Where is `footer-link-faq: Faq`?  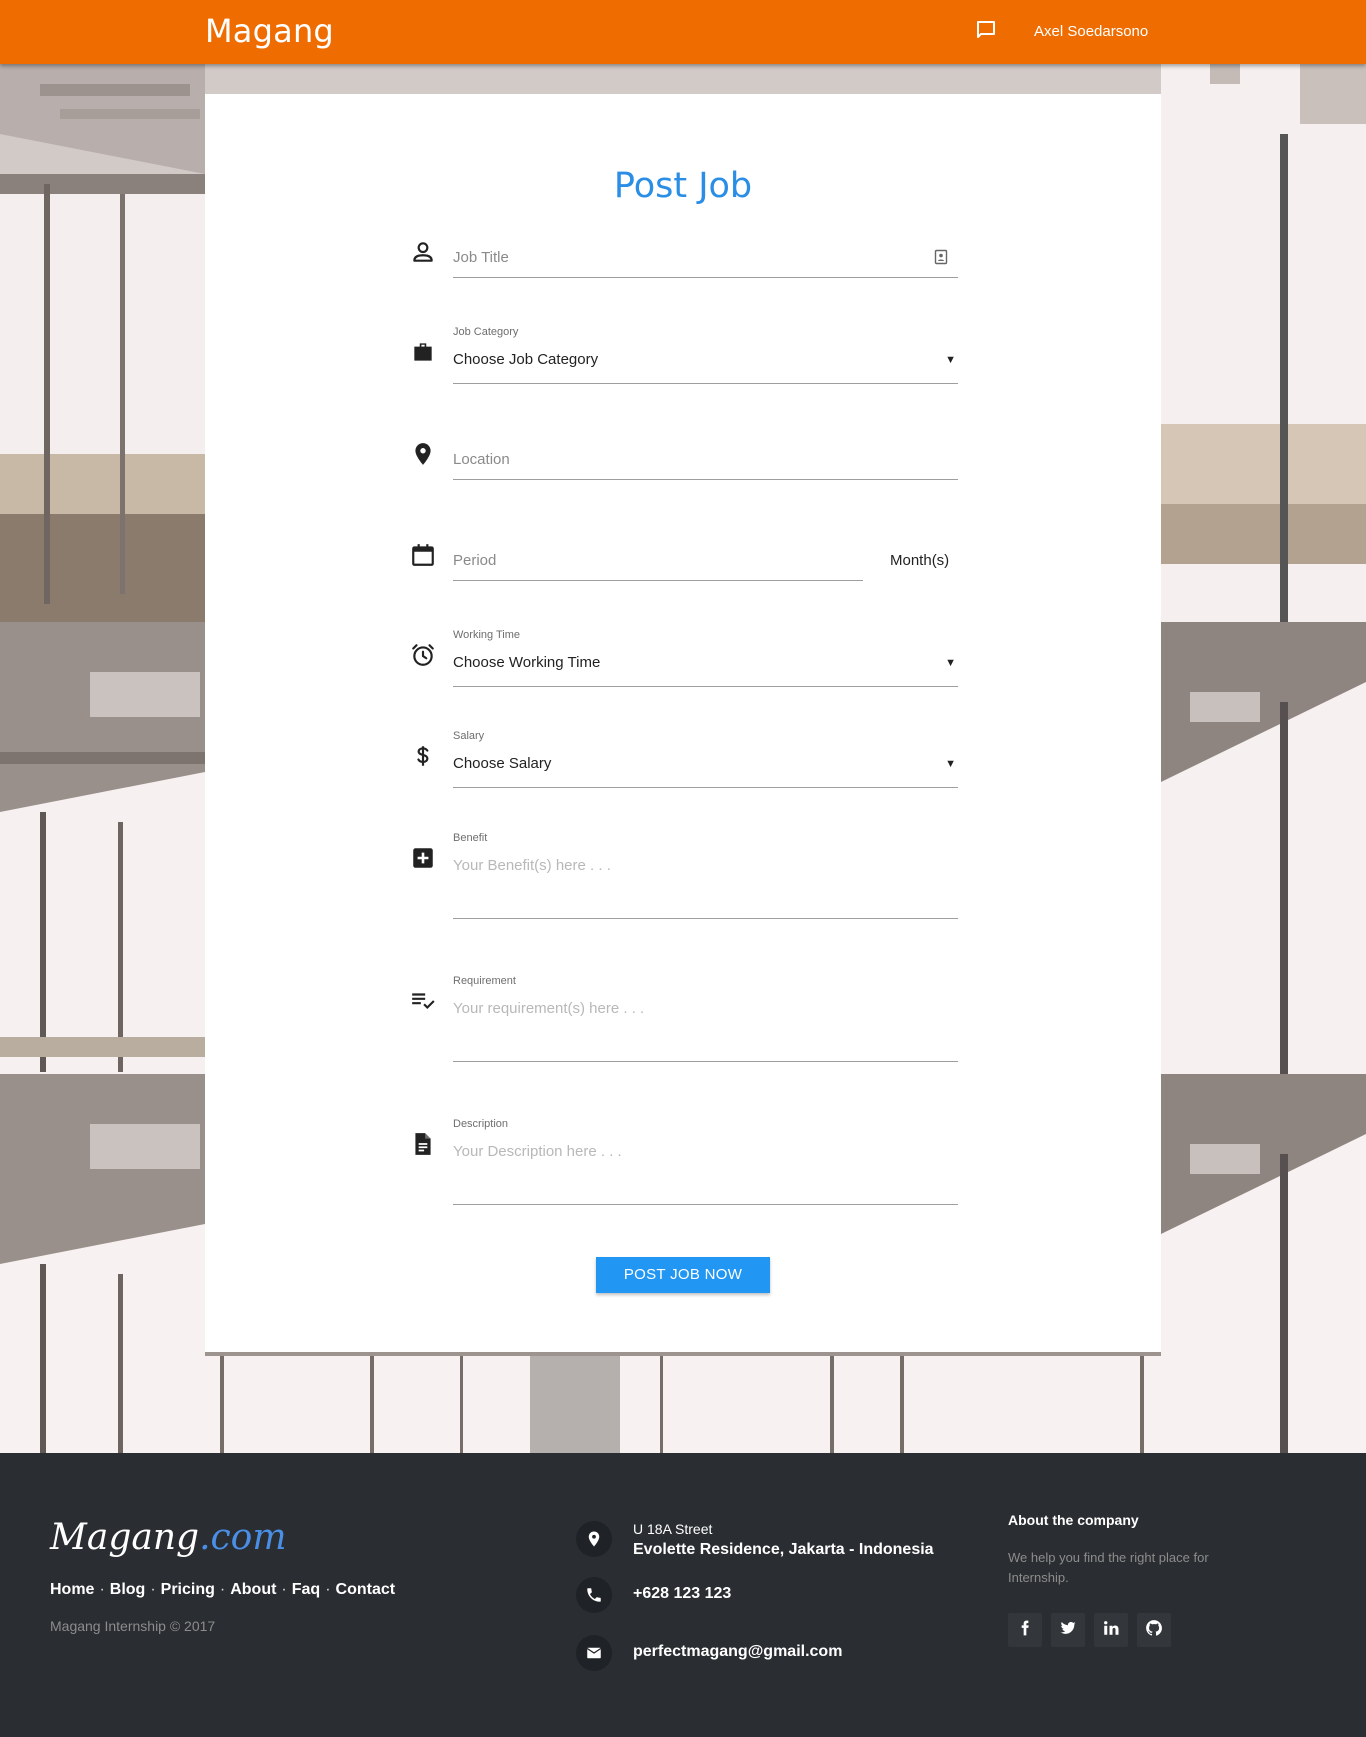
footer-link-faq: Faq is located at coordinates (306, 1590).